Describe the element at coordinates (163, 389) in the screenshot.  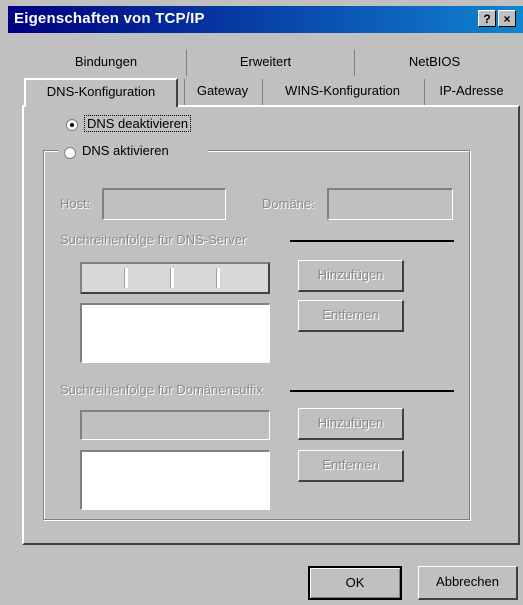
I see `suffix-order-label: Suchreihenfolge für Domänensuffix` at that location.